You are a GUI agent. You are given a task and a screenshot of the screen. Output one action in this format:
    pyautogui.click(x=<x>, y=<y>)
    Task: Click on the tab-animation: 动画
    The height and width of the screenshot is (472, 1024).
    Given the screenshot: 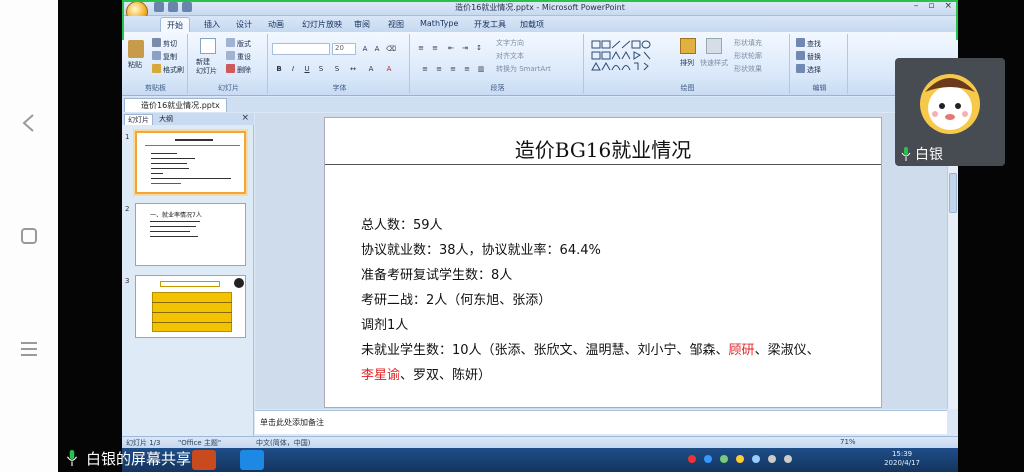 What is the action you would take?
    pyautogui.click(x=276, y=24)
    